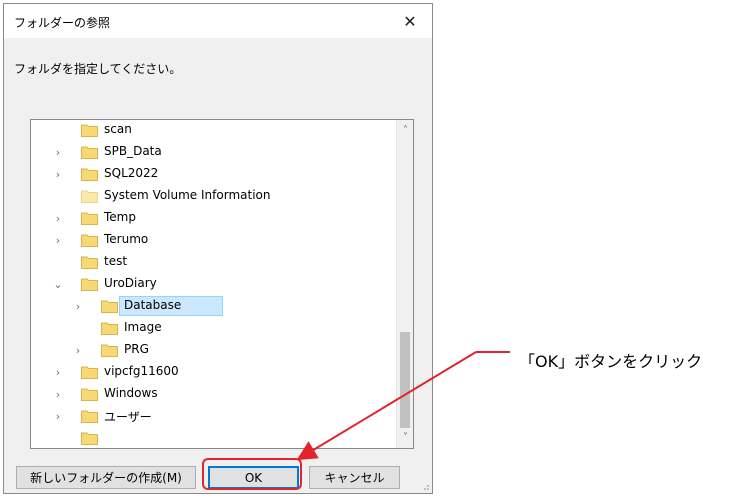 Image resolution: width=752 pixels, height=499 pixels. I want to click on dialog-title: フォルダーの参照, so click(62, 23).